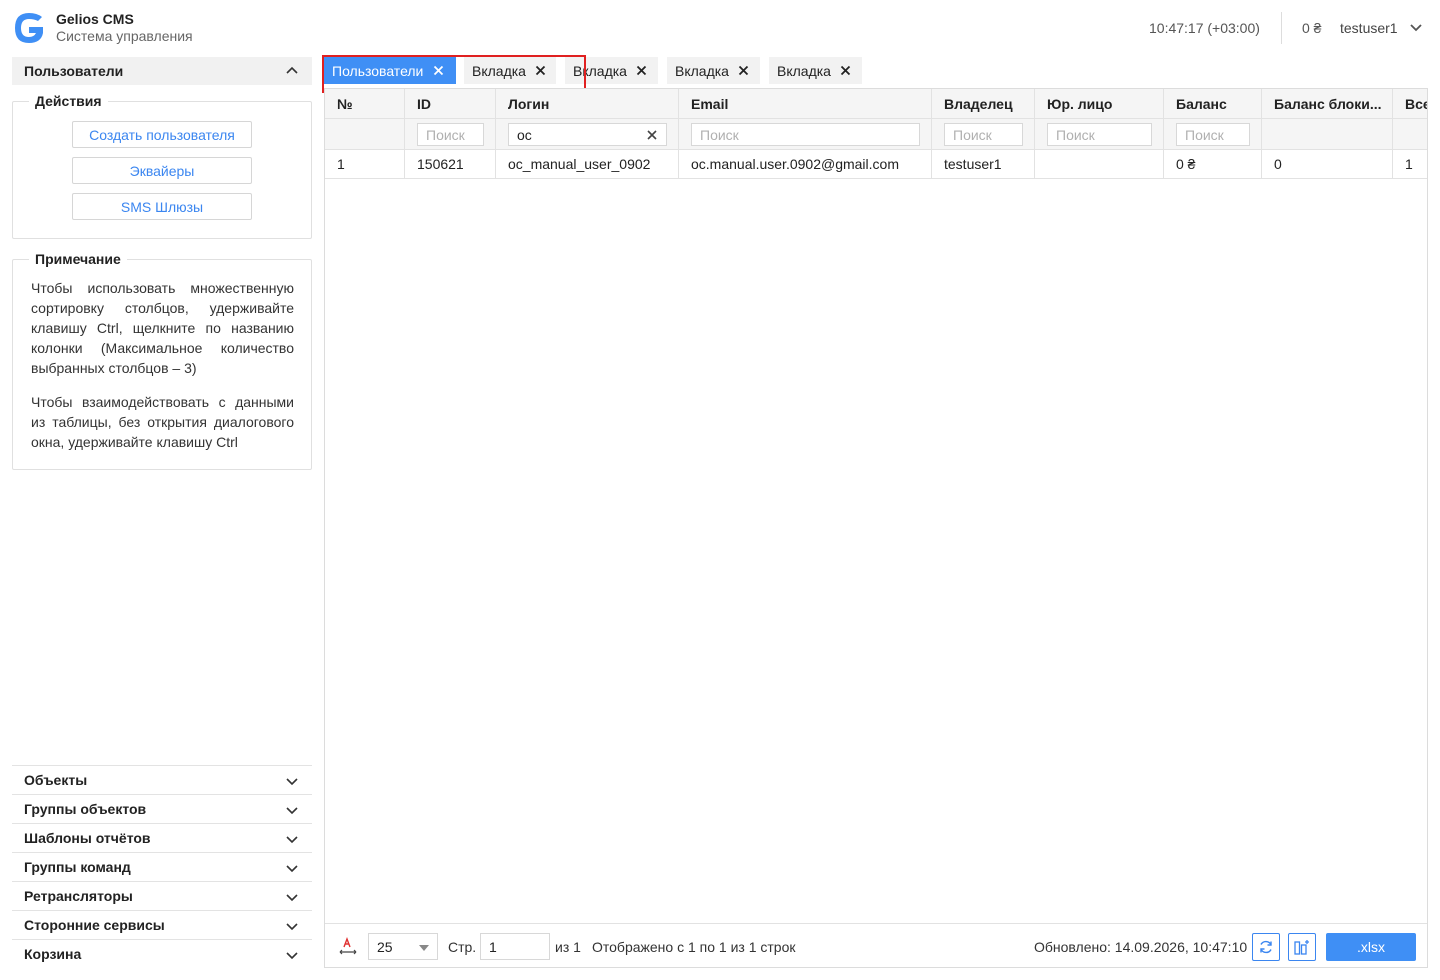 Image resolution: width=1440 pixels, height=980 pixels. What do you see at coordinates (385, 946) in the screenshot?
I see `page-size-value: 25` at bounding box center [385, 946].